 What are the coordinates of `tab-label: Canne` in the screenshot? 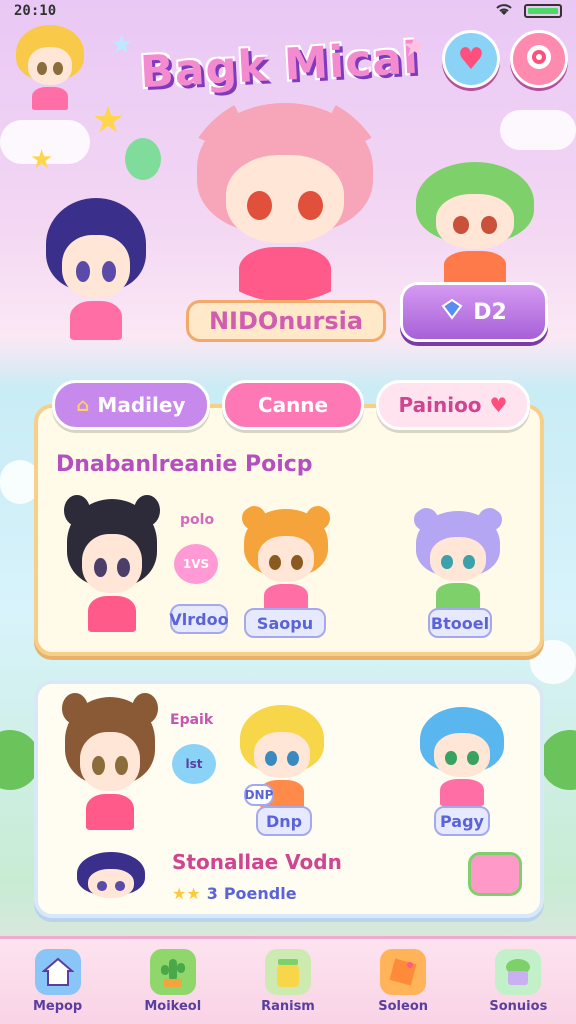 It's located at (293, 405).